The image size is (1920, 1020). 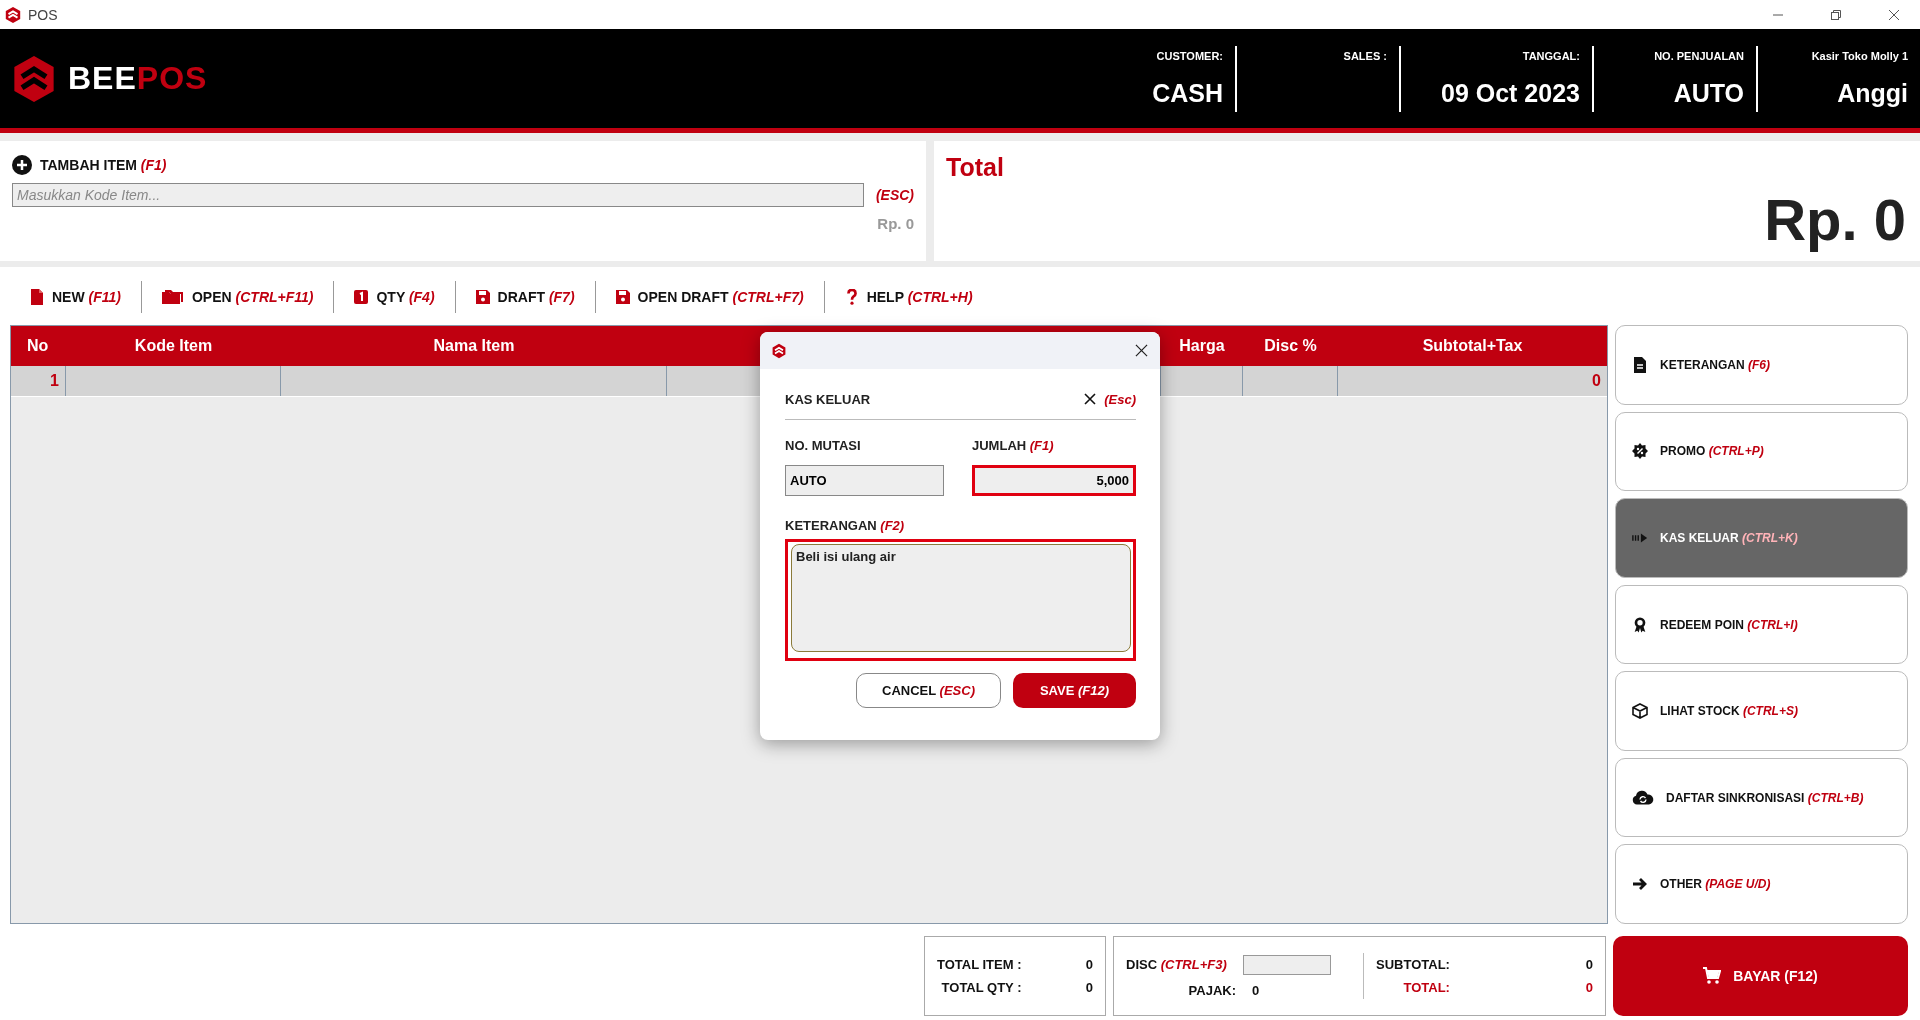 What do you see at coordinates (979, 964) in the screenshot?
I see `summary-label: TOTAL ITEM :` at bounding box center [979, 964].